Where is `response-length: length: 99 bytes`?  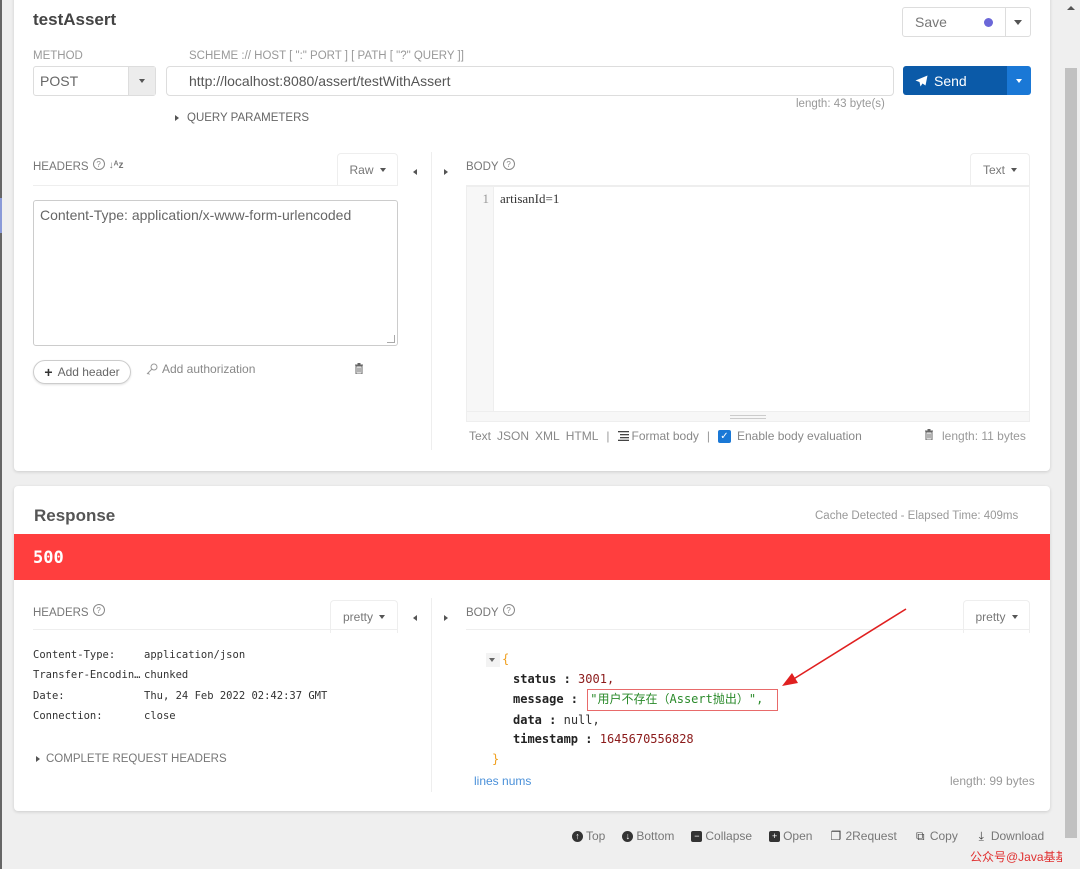 response-length: length: 99 bytes is located at coordinates (992, 781).